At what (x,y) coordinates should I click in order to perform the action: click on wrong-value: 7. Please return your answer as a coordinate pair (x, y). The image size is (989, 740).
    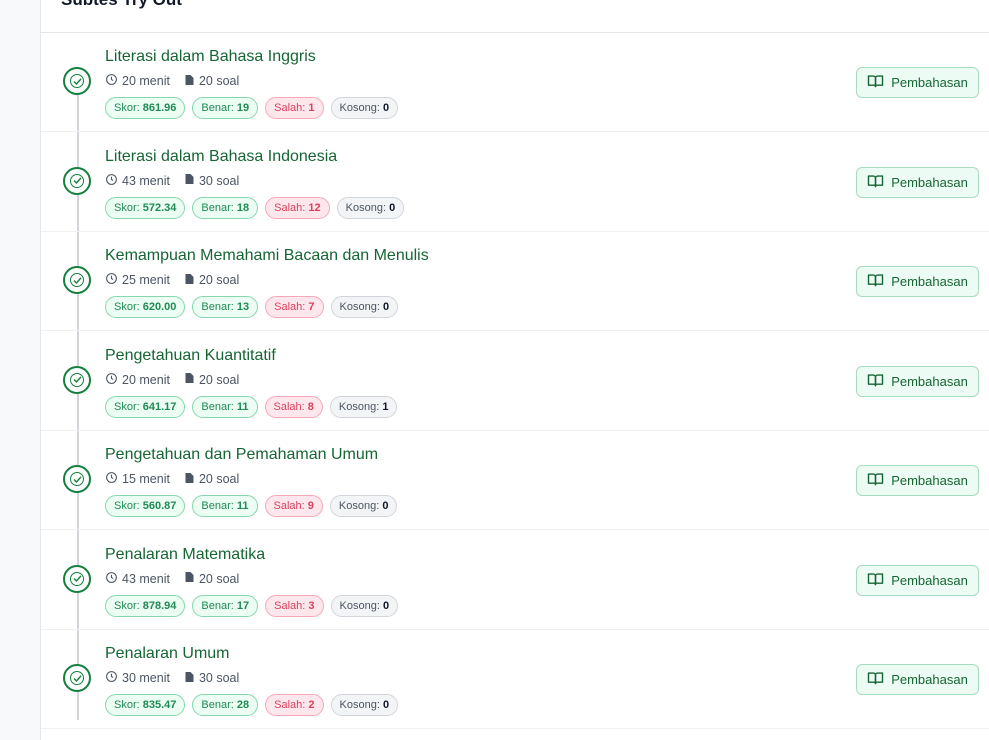
    Looking at the image, I should click on (311, 307).